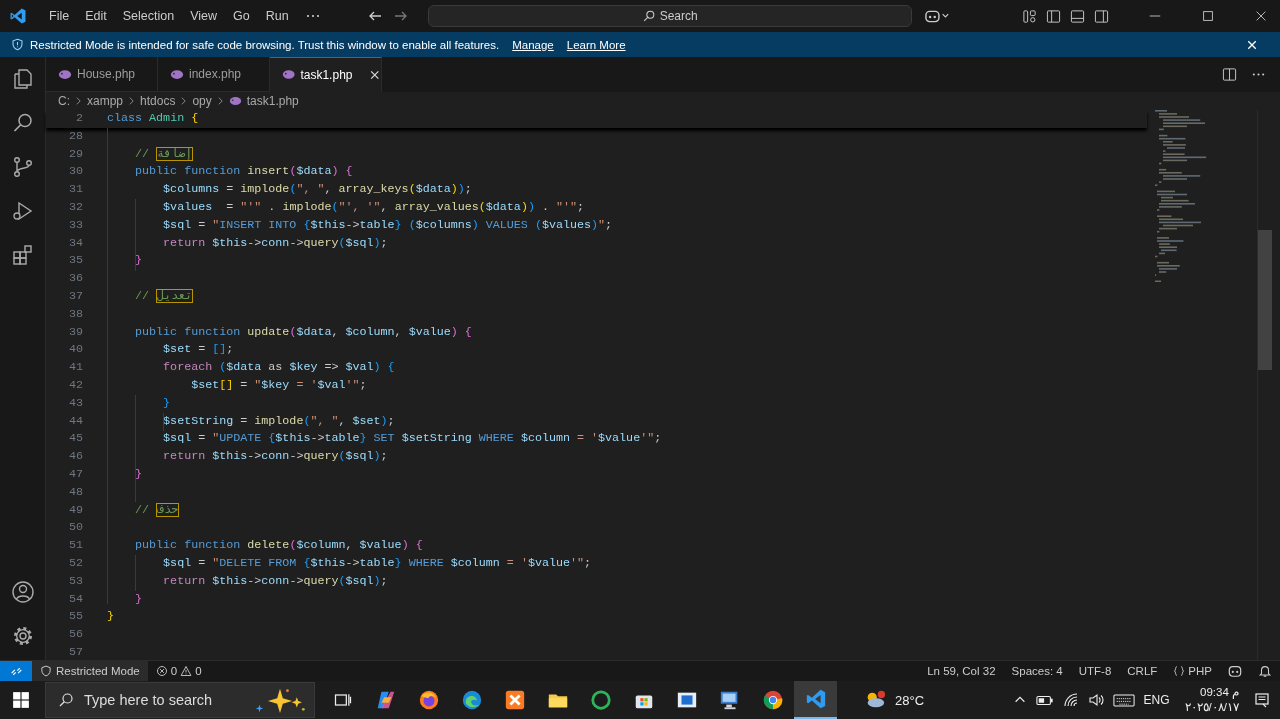  What do you see at coordinates (75, 581) in the screenshot?
I see `line-number: 53` at bounding box center [75, 581].